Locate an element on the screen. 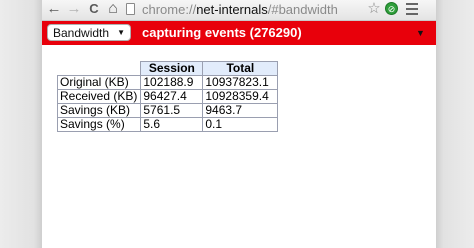 The height and width of the screenshot is (248, 474). left-backdrop is located at coordinates (21, 124).